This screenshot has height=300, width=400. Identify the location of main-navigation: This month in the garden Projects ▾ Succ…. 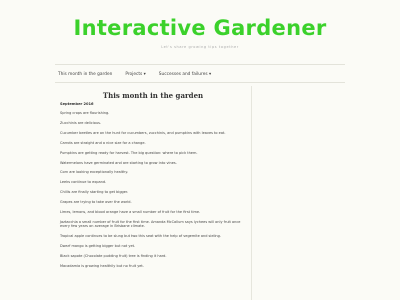
(134, 74).